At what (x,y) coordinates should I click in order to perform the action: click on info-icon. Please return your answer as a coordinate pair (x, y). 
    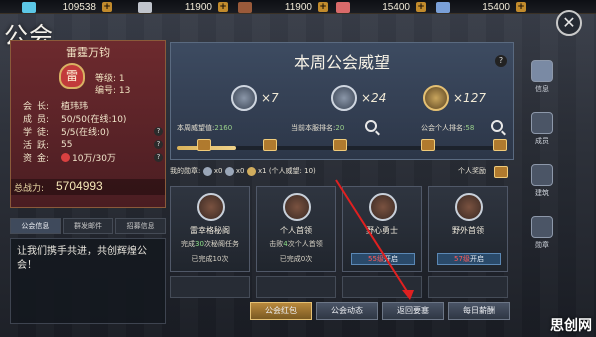
    Looking at the image, I should click on (542, 71).